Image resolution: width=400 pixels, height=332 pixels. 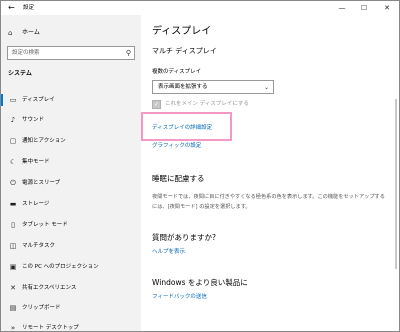 I want to click on sidebar-item-label: この PC へのプロジェクション, so click(x=60, y=267).